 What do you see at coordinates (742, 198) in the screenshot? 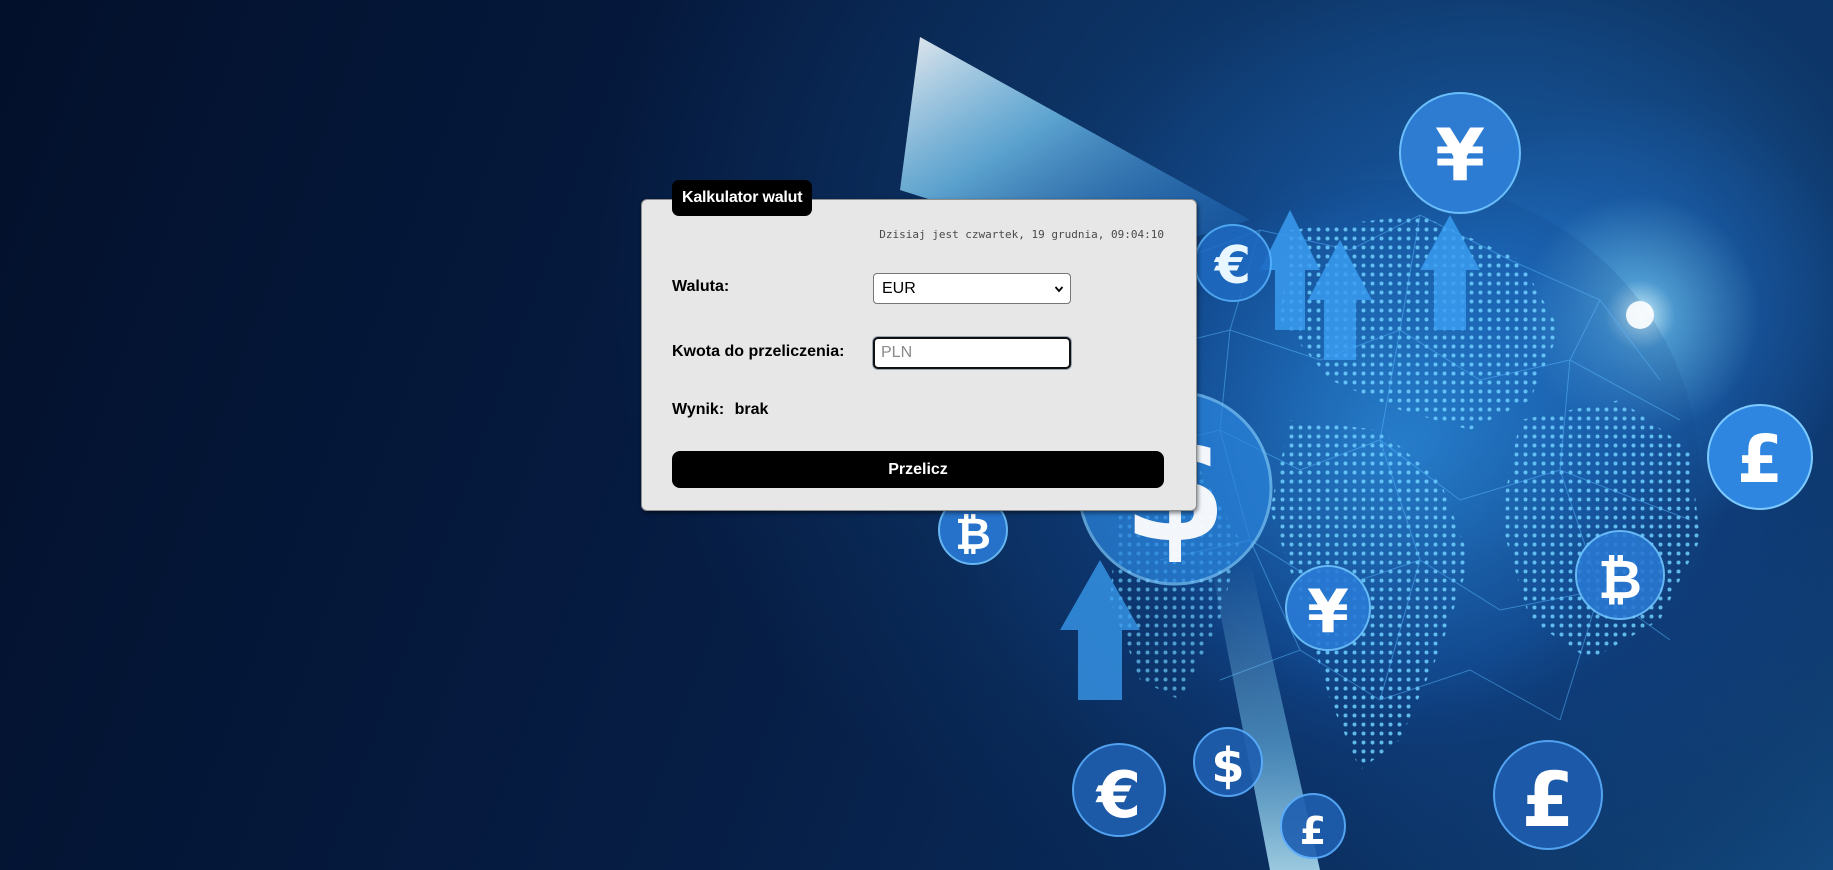
I see `panel-title: Kalkulator walut` at bounding box center [742, 198].